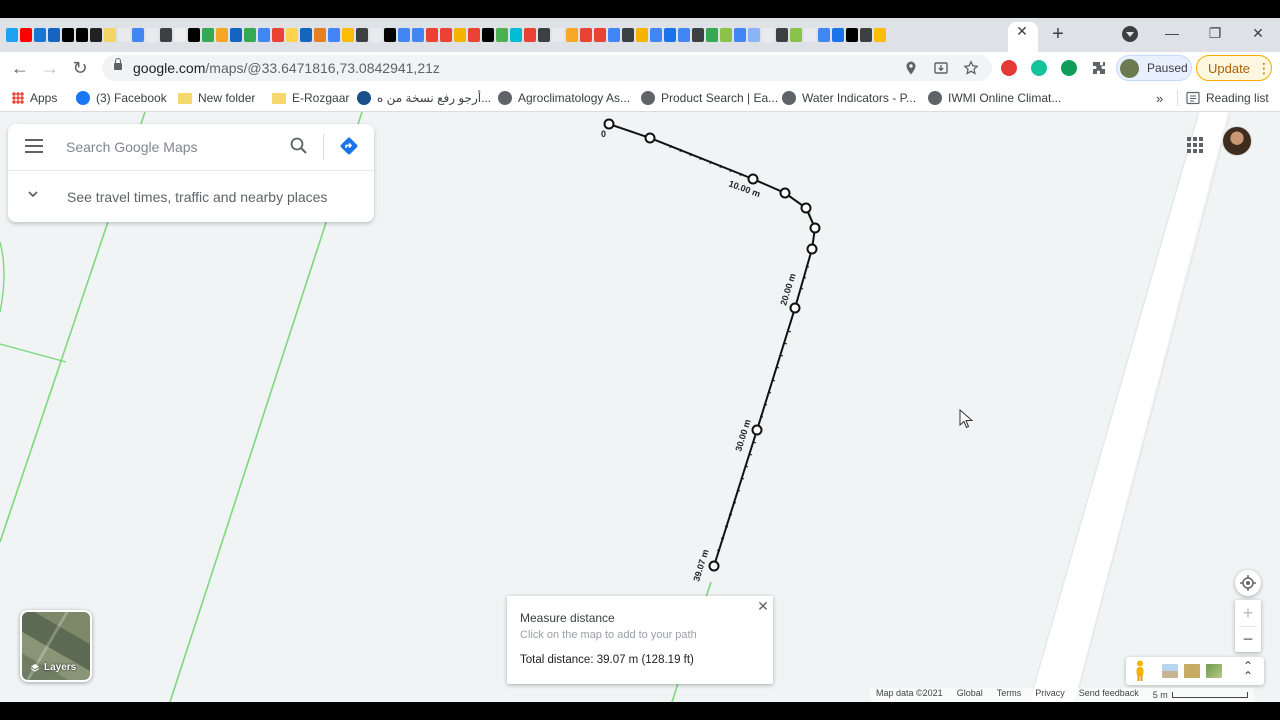 This screenshot has width=1280, height=720. What do you see at coordinates (1069, 68) in the screenshot?
I see `green-extension-icon` at bounding box center [1069, 68].